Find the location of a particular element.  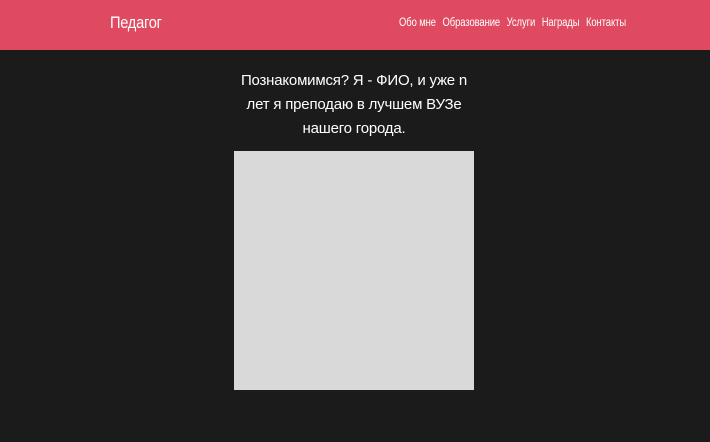

nav-item-education: Образование is located at coordinates (472, 23).